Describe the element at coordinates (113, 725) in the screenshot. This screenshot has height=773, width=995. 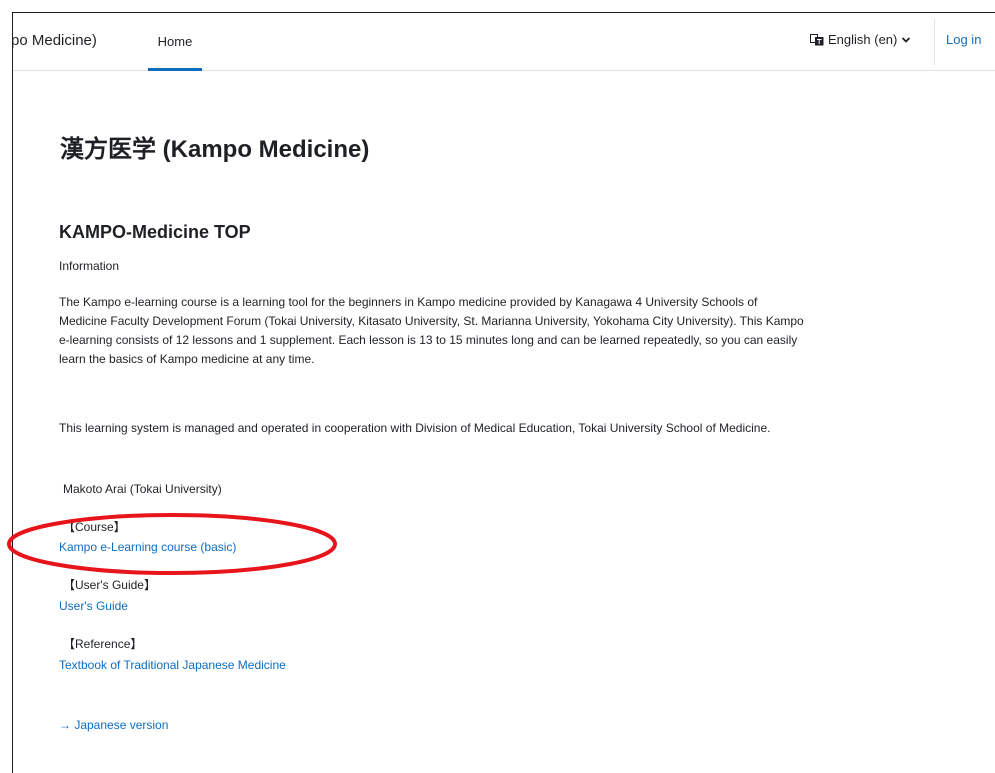
I see `japanese-version-link: → Japanese version` at that location.